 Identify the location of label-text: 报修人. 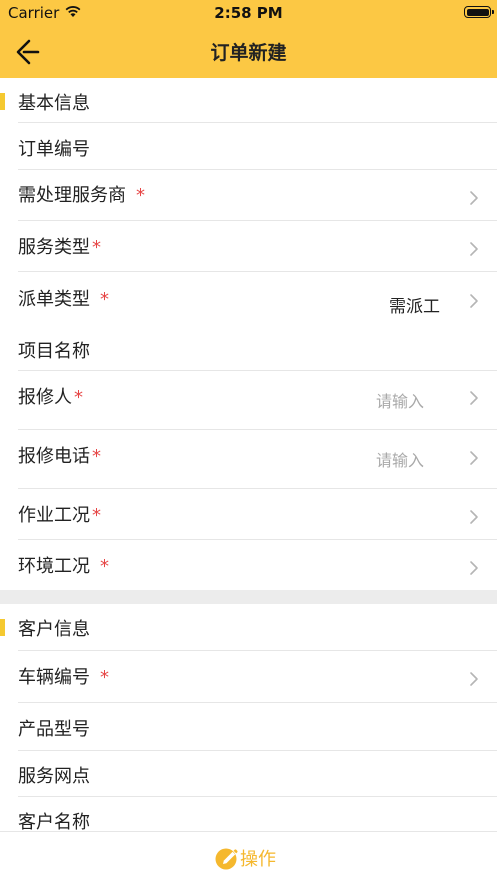
(45, 397).